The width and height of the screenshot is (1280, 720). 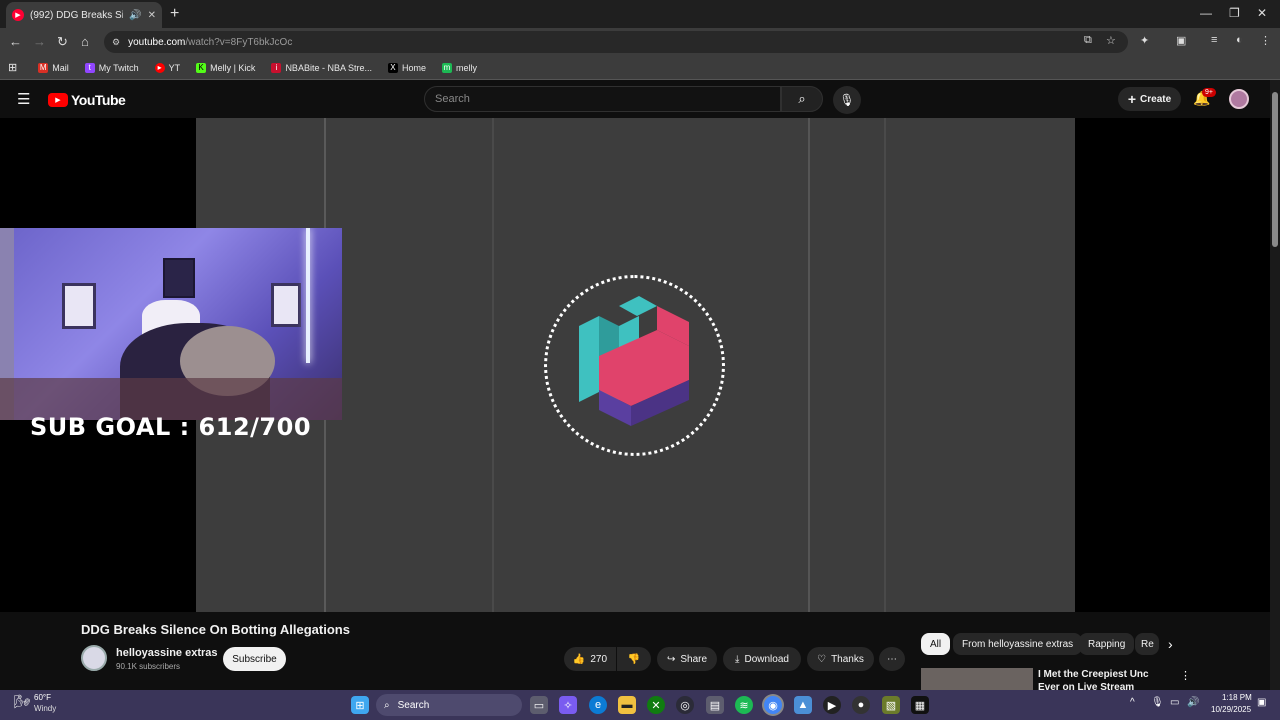 I want to click on subscriber-count: 90.1K subscribers, so click(x=148, y=666).